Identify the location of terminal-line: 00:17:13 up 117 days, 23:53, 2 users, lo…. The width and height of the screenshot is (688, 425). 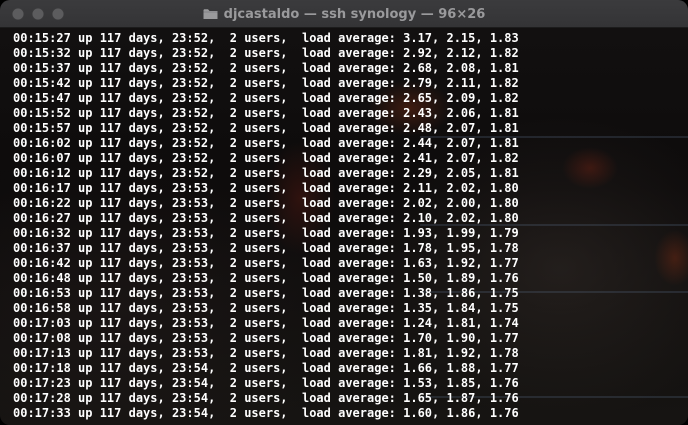
(266, 353).